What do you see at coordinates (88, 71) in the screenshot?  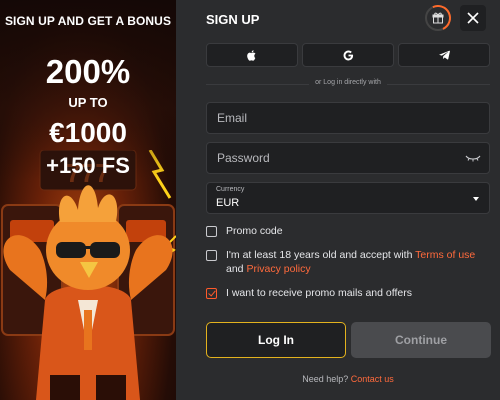 I see `promo-percent: 200%` at bounding box center [88, 71].